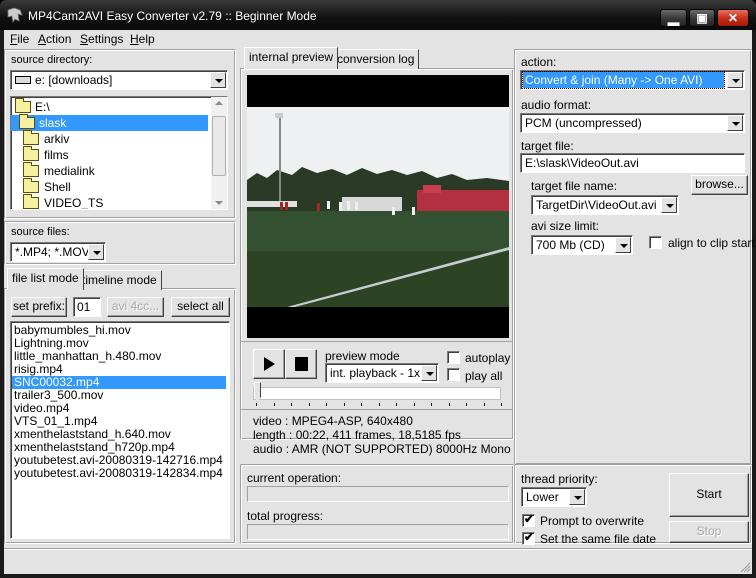 The image size is (756, 578). I want to click on stop-button, so click(301, 364).